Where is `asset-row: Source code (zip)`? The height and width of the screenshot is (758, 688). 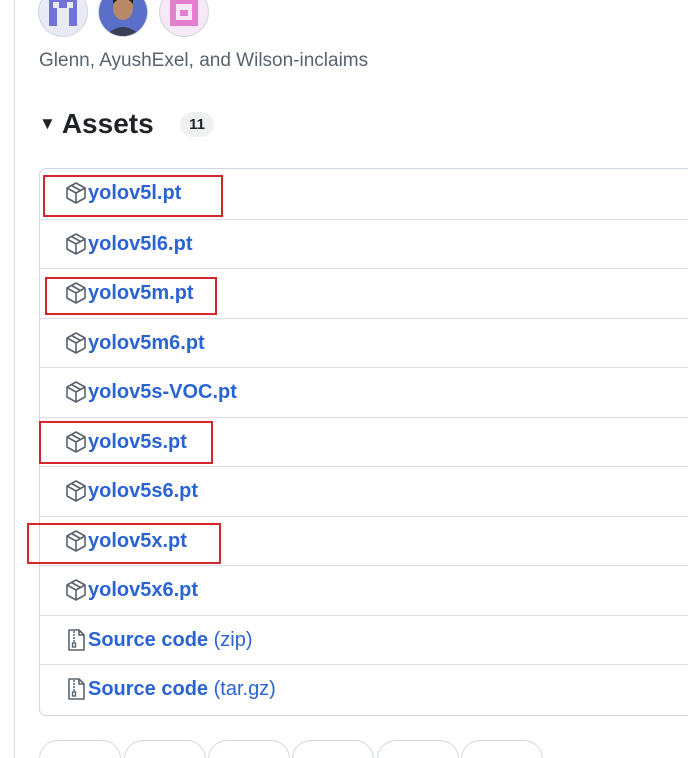 asset-row: Source code (zip) is located at coordinates (364, 639).